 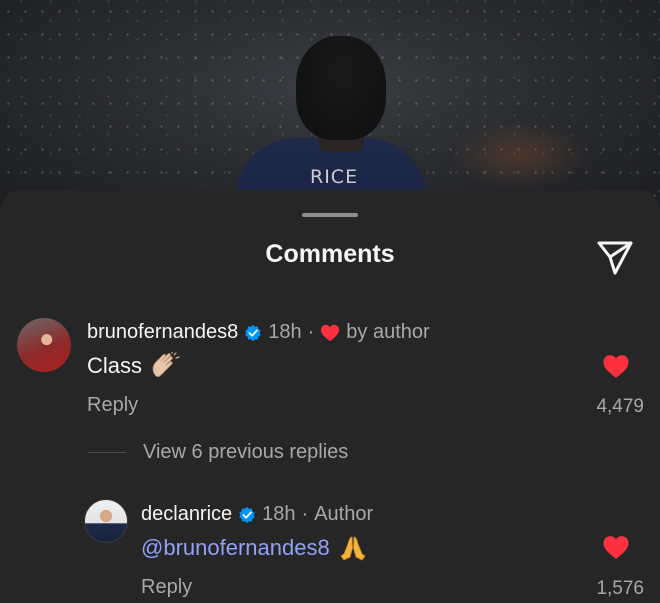 I want to click on replies-divider-line, so click(x=107, y=452).